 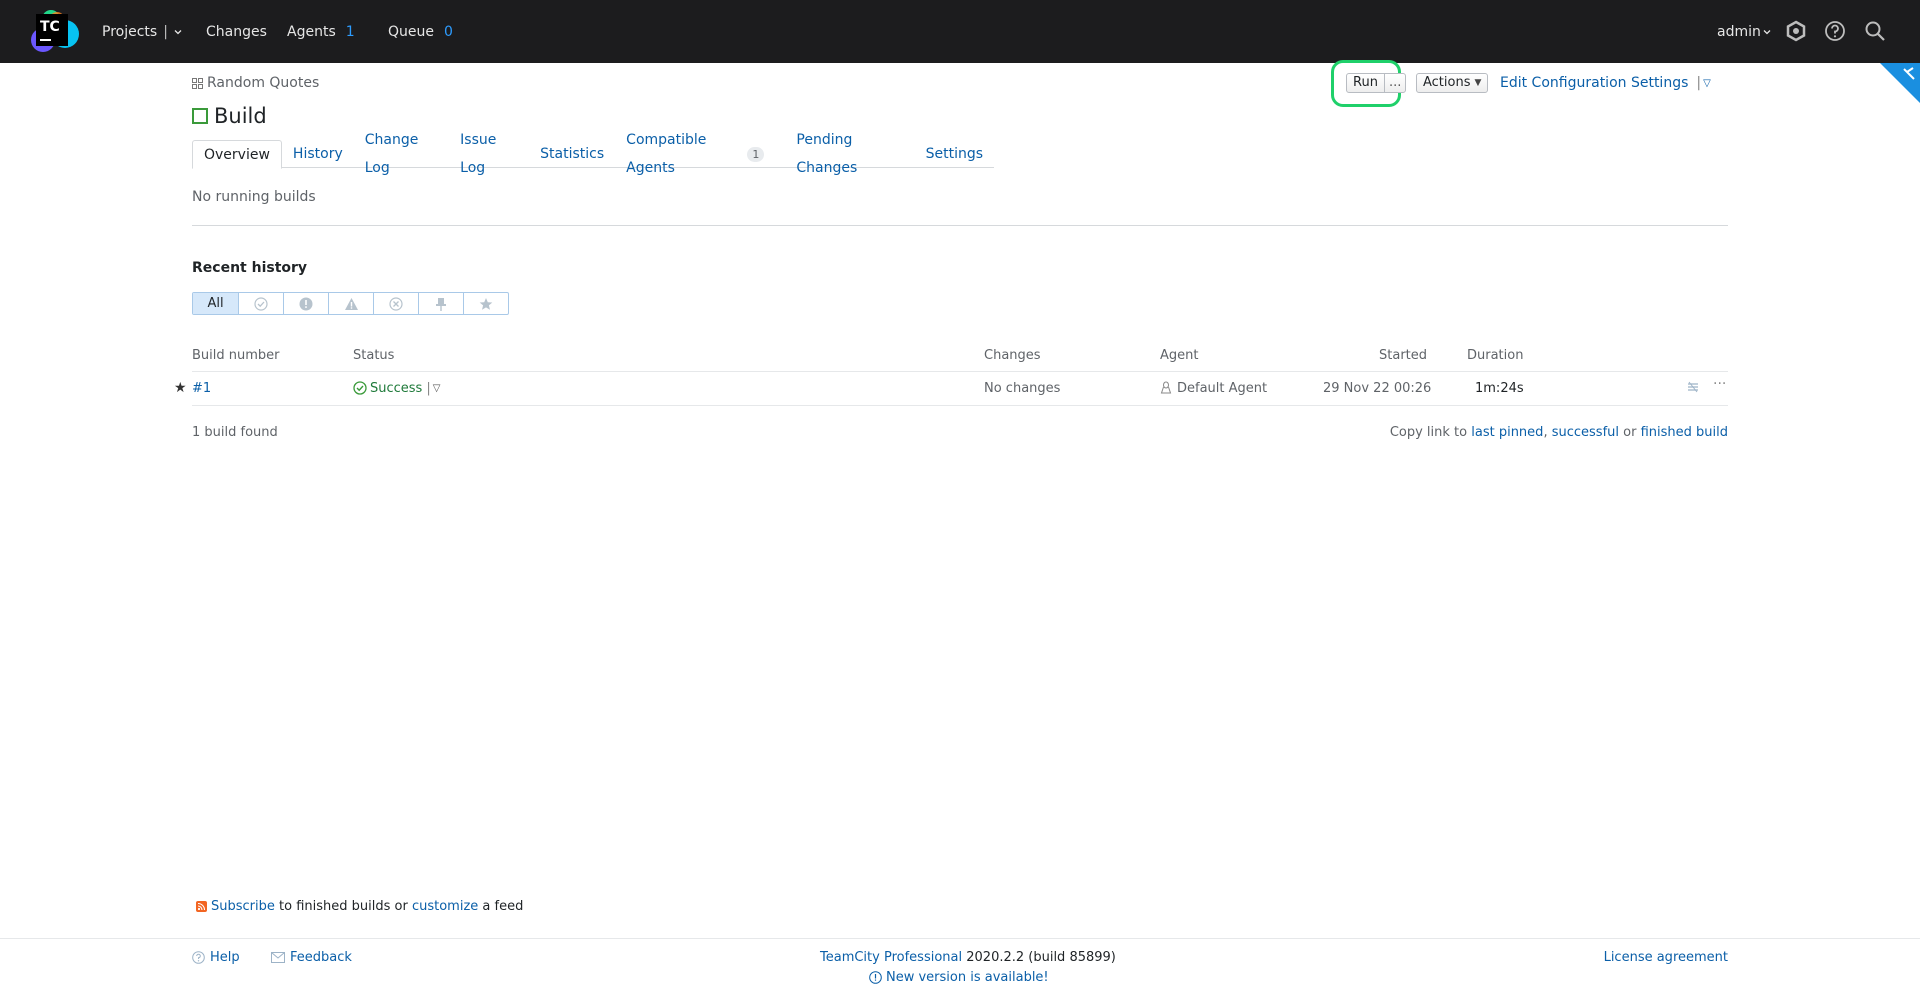 What do you see at coordinates (198, 957) in the screenshot?
I see `help-circle-icon` at bounding box center [198, 957].